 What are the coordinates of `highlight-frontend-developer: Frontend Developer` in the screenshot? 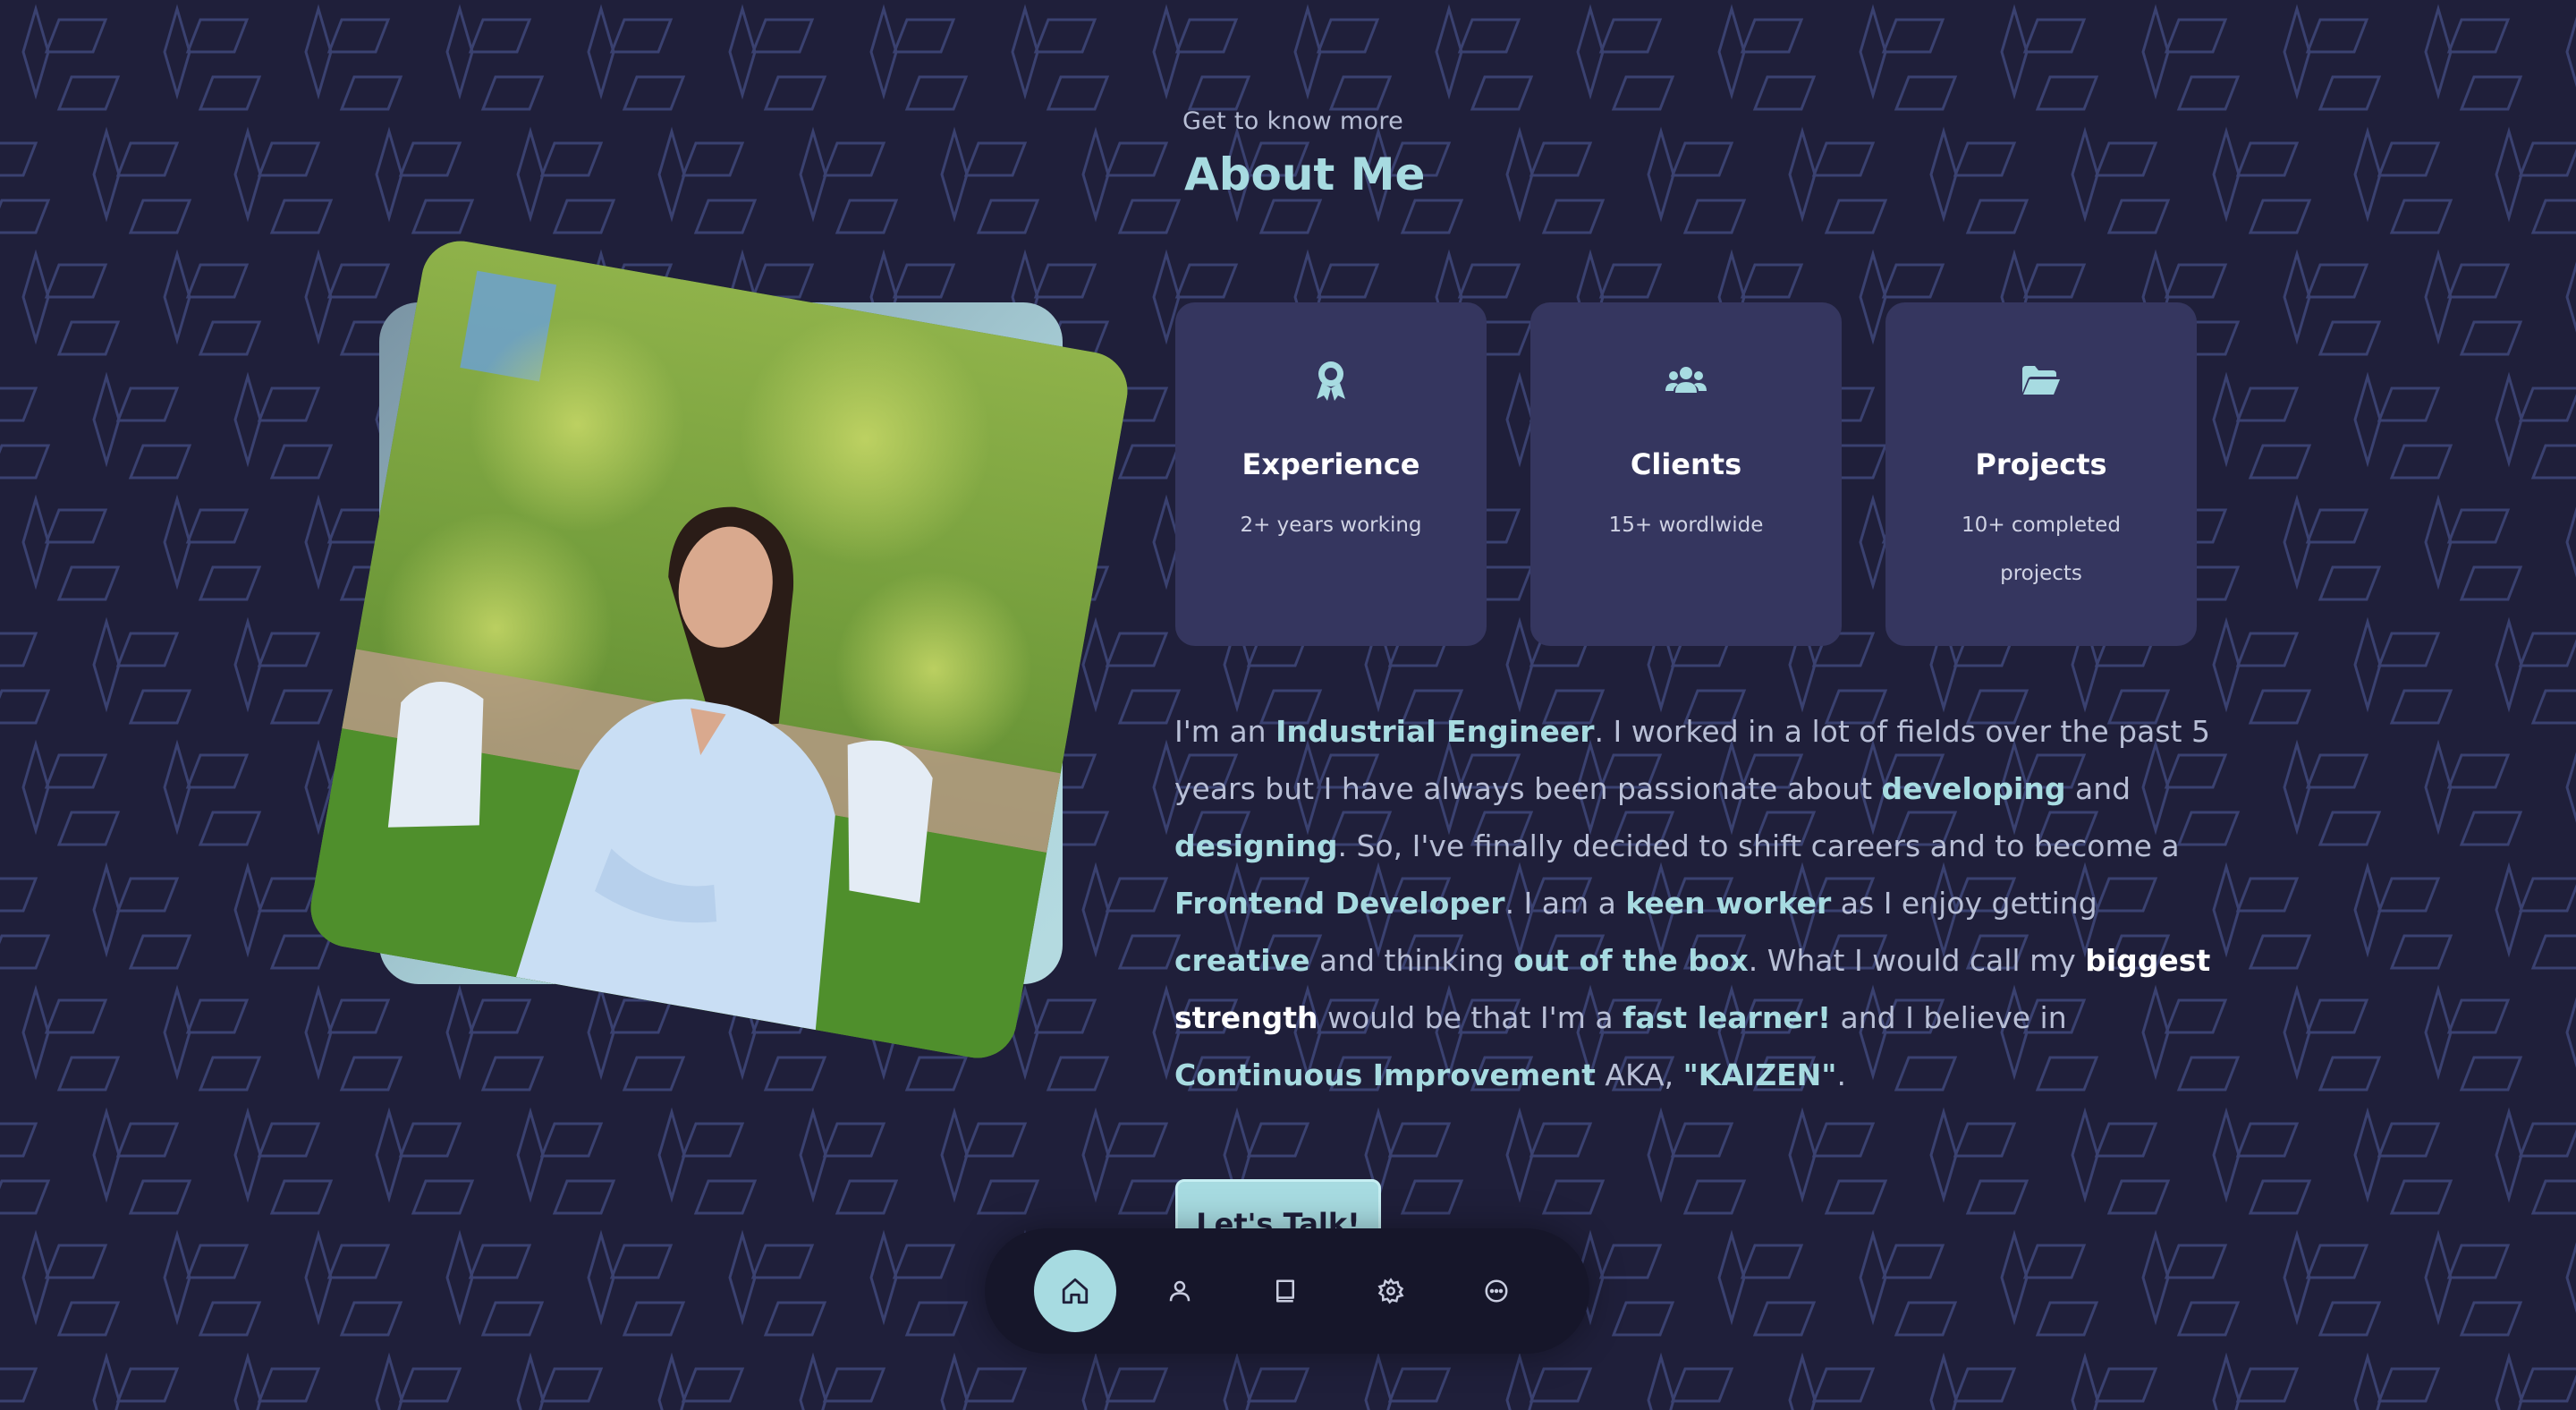 It's located at (1339, 904).